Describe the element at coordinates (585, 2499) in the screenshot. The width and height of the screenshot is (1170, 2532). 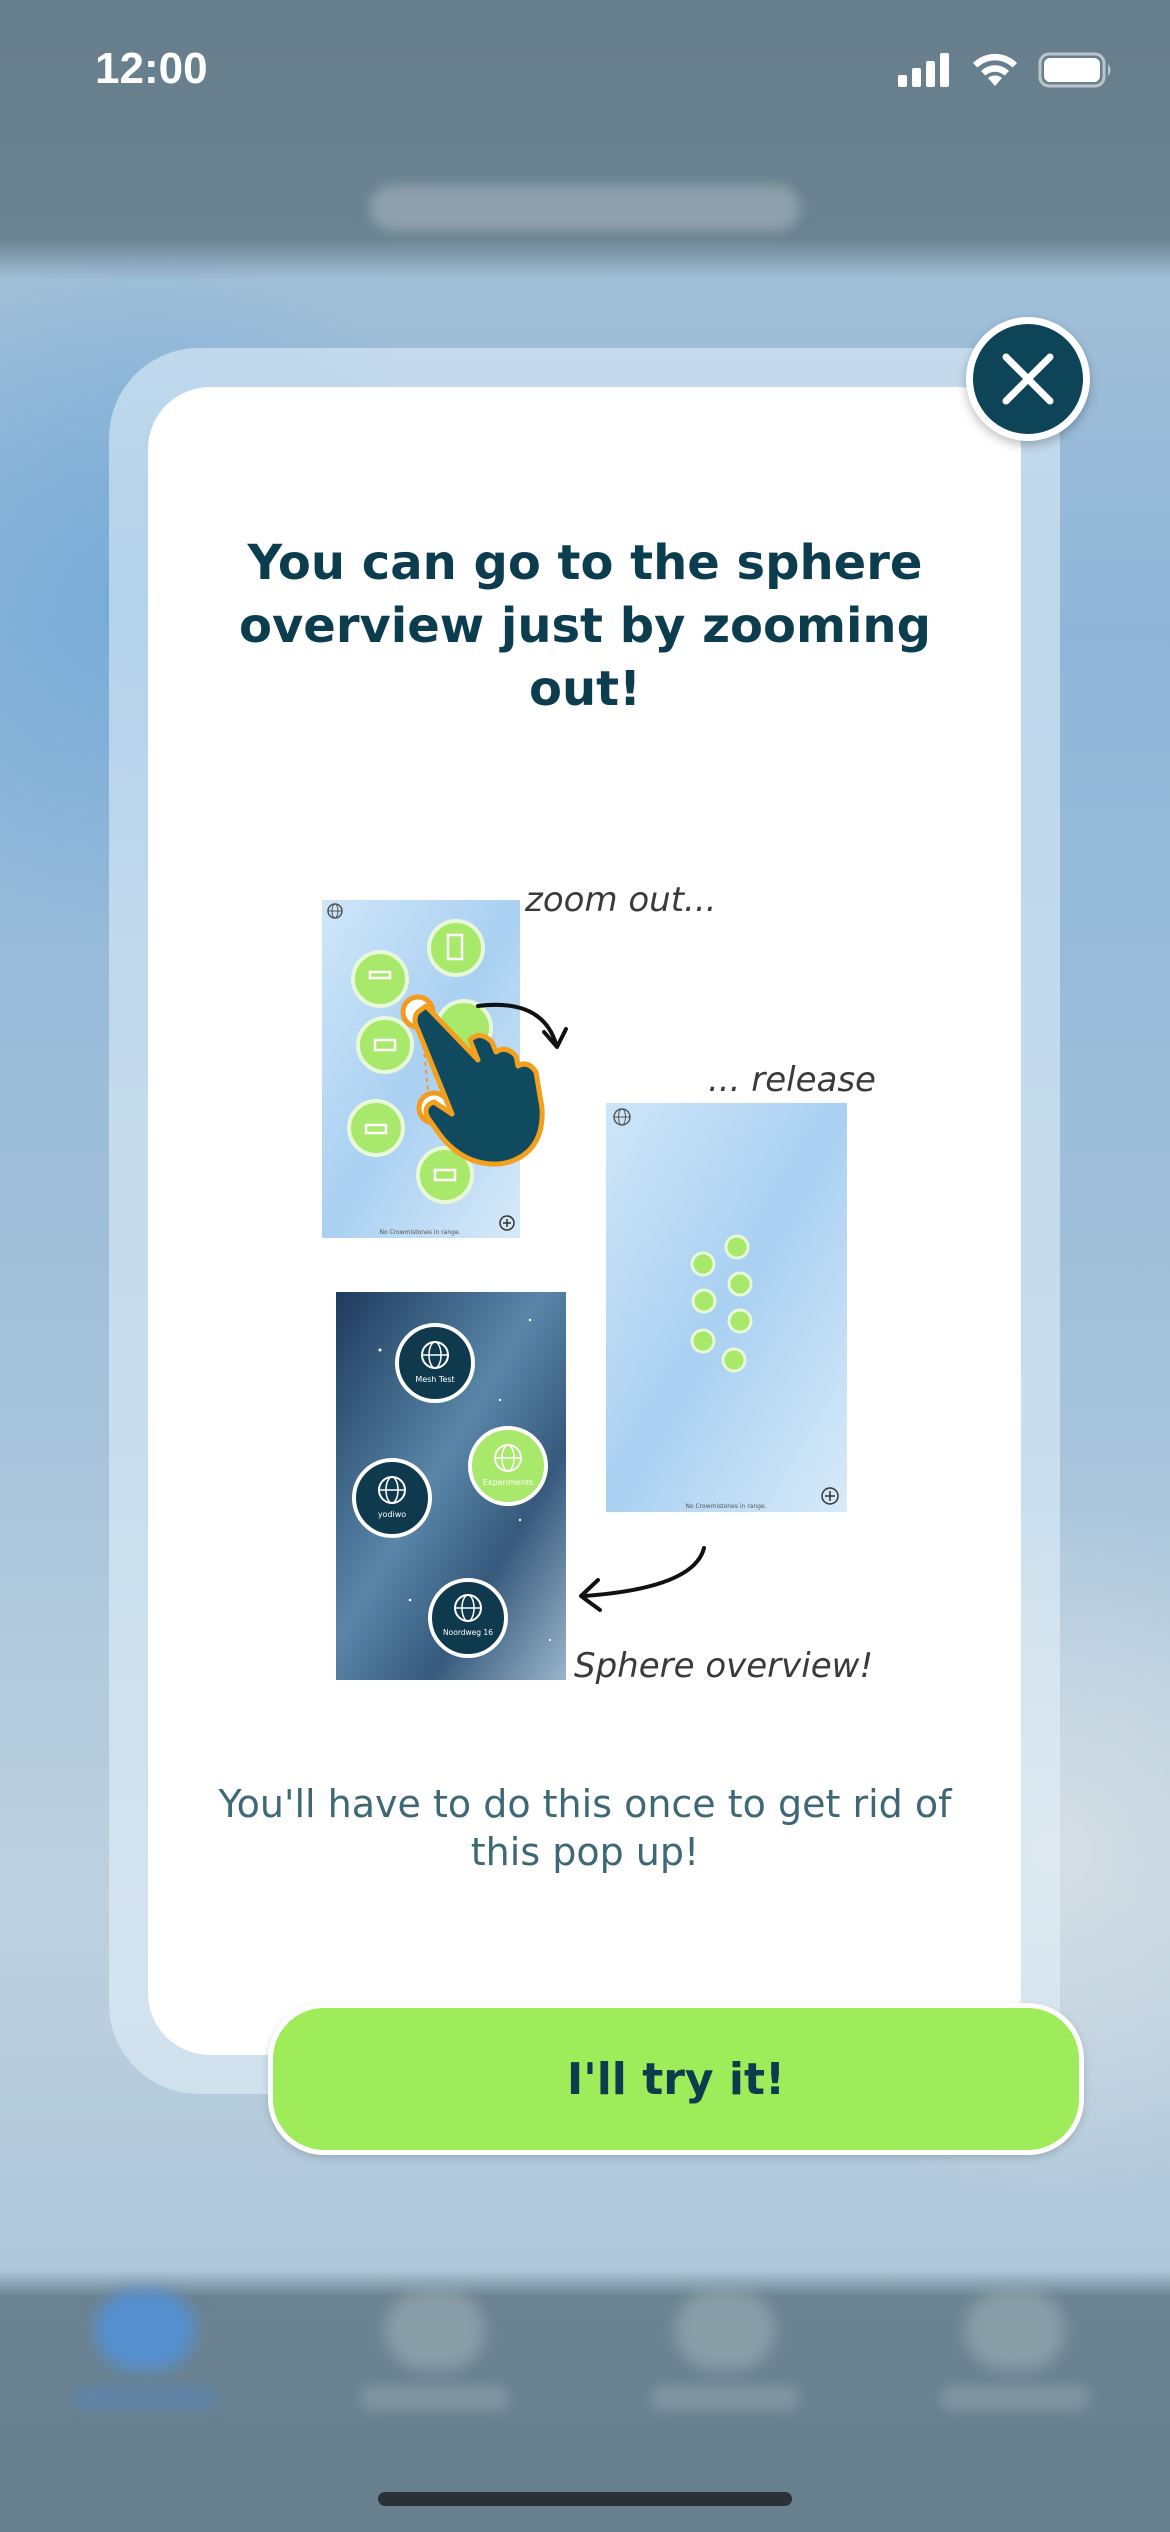
I see `home-indicator` at that location.